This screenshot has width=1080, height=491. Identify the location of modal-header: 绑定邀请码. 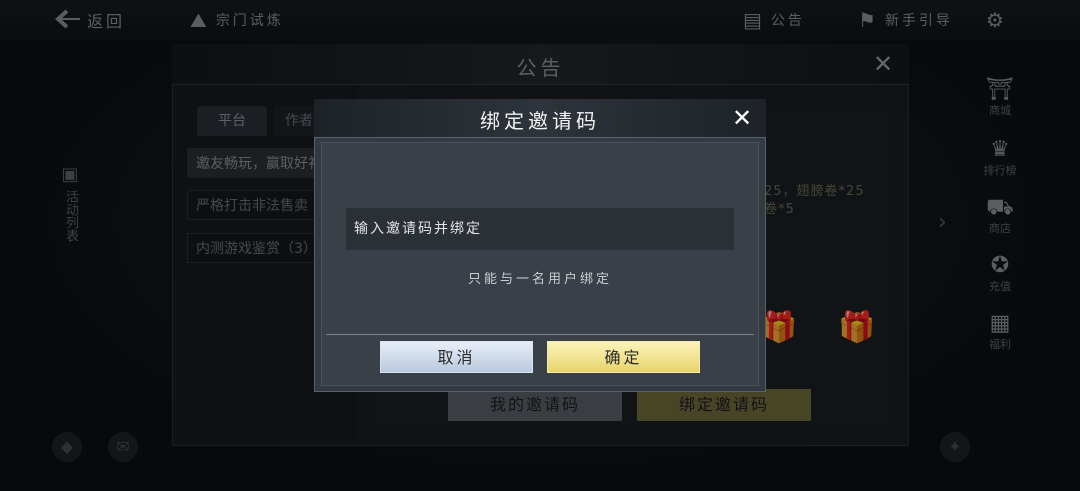
(540, 118).